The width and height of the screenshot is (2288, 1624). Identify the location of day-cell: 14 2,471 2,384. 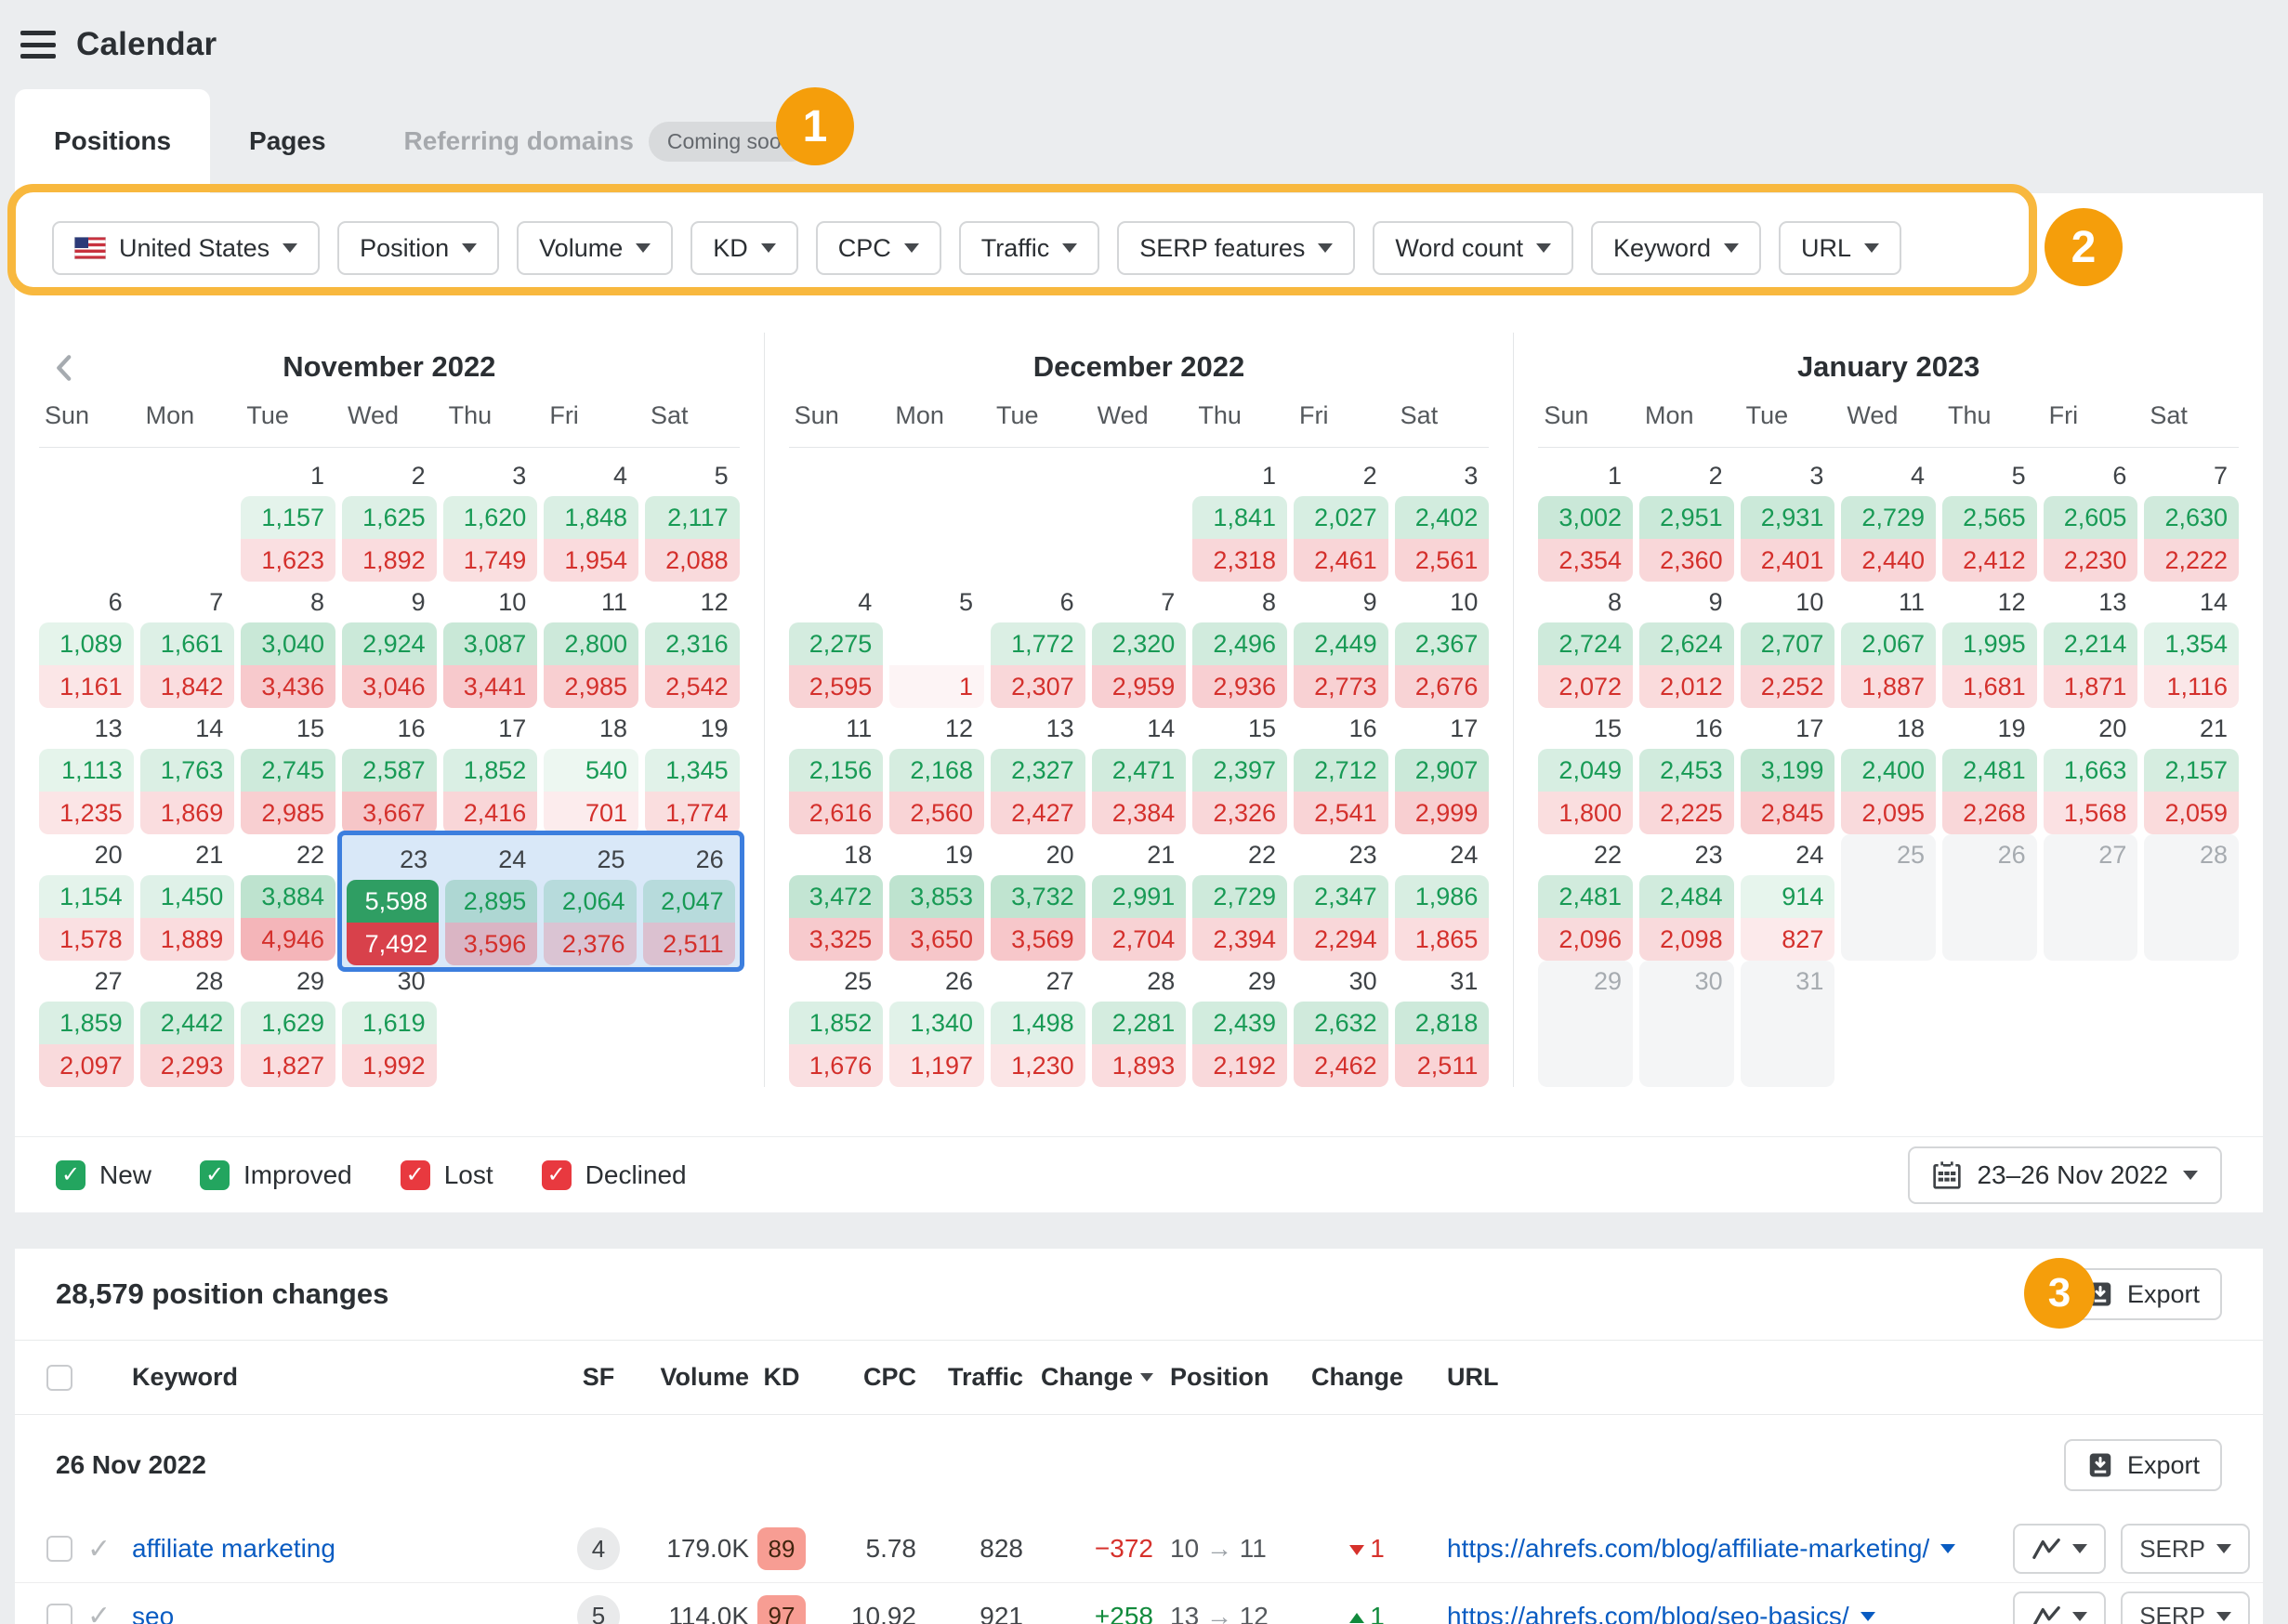
(1139, 771).